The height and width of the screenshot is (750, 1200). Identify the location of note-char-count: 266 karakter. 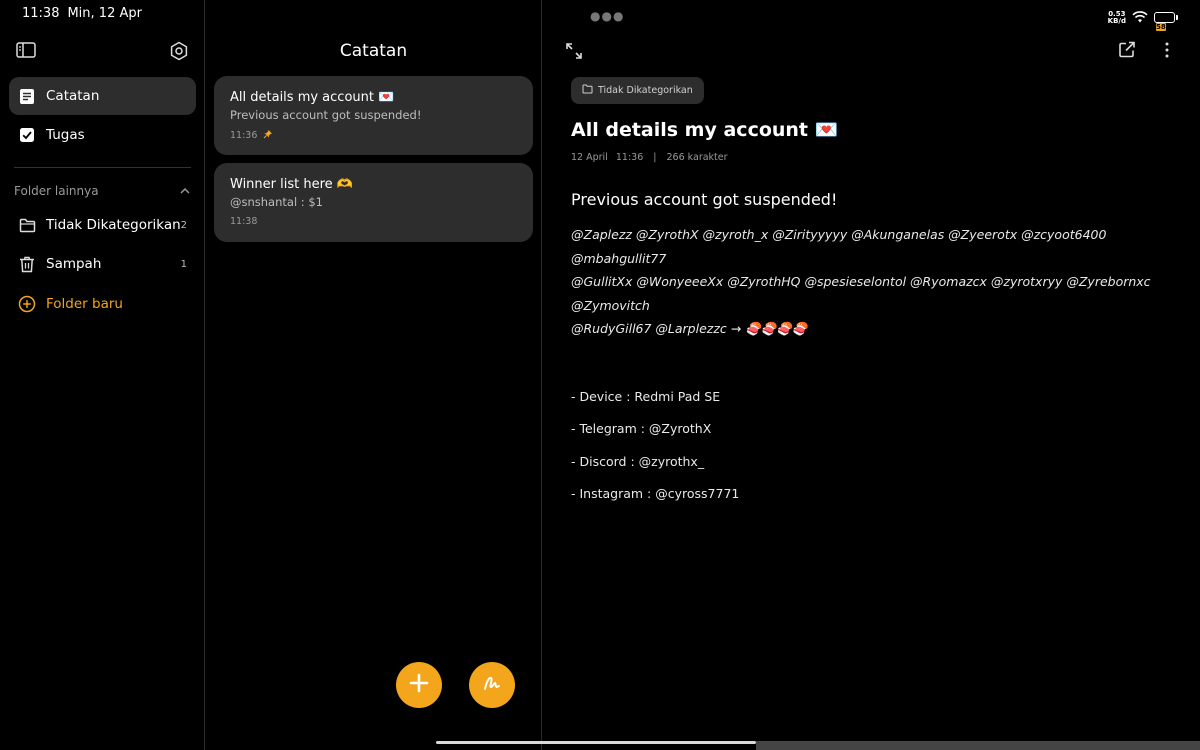
(697, 157).